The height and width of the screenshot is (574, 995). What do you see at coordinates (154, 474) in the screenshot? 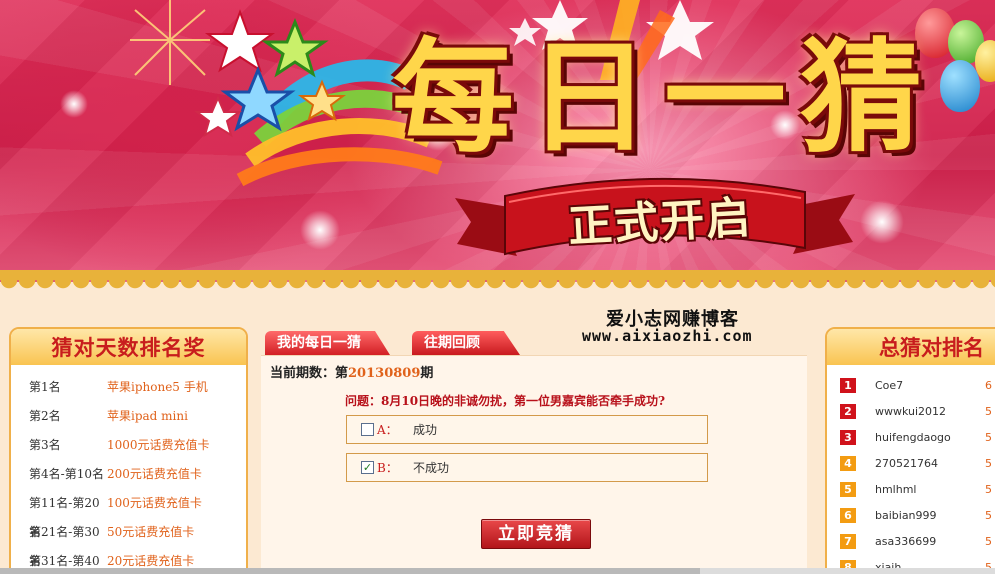
I see `prize-name: 200元话费充值卡` at bounding box center [154, 474].